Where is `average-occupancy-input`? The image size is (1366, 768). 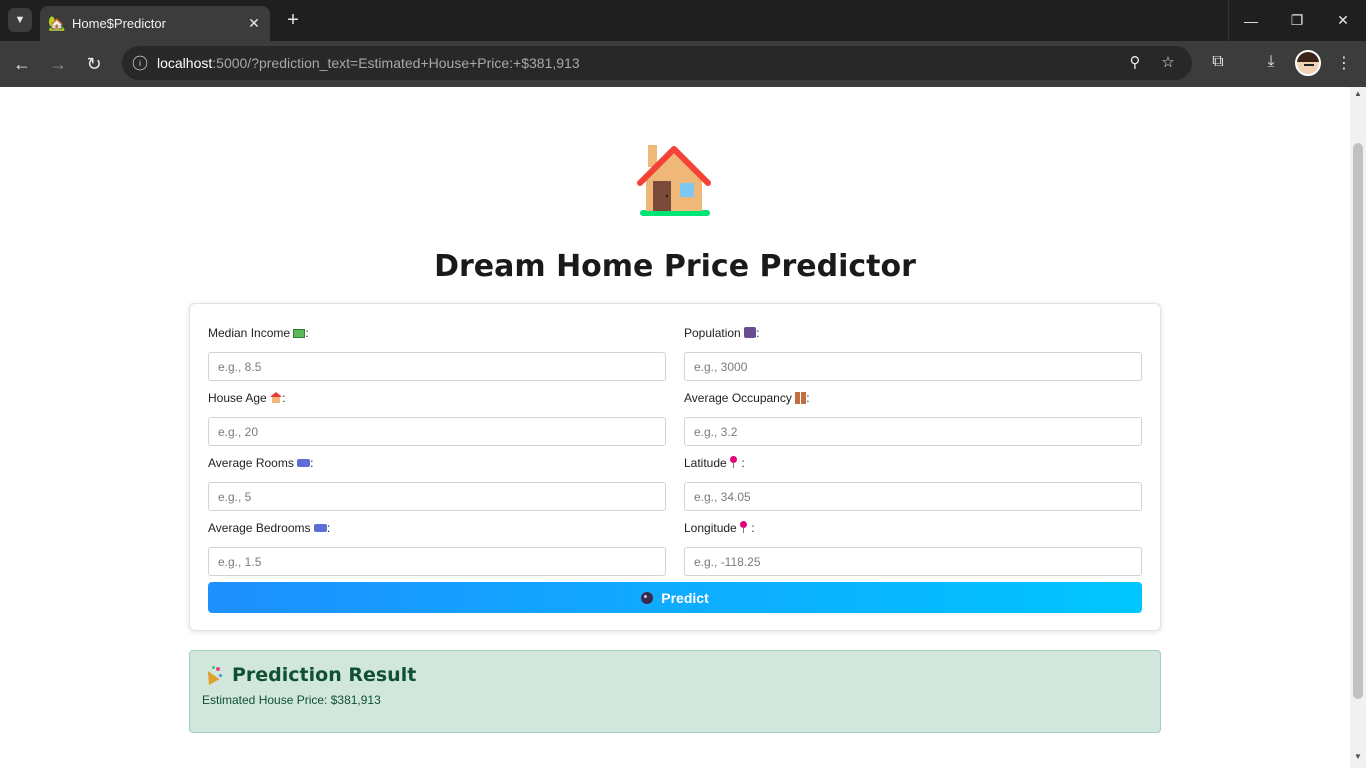
average-occupancy-input is located at coordinates (913, 431).